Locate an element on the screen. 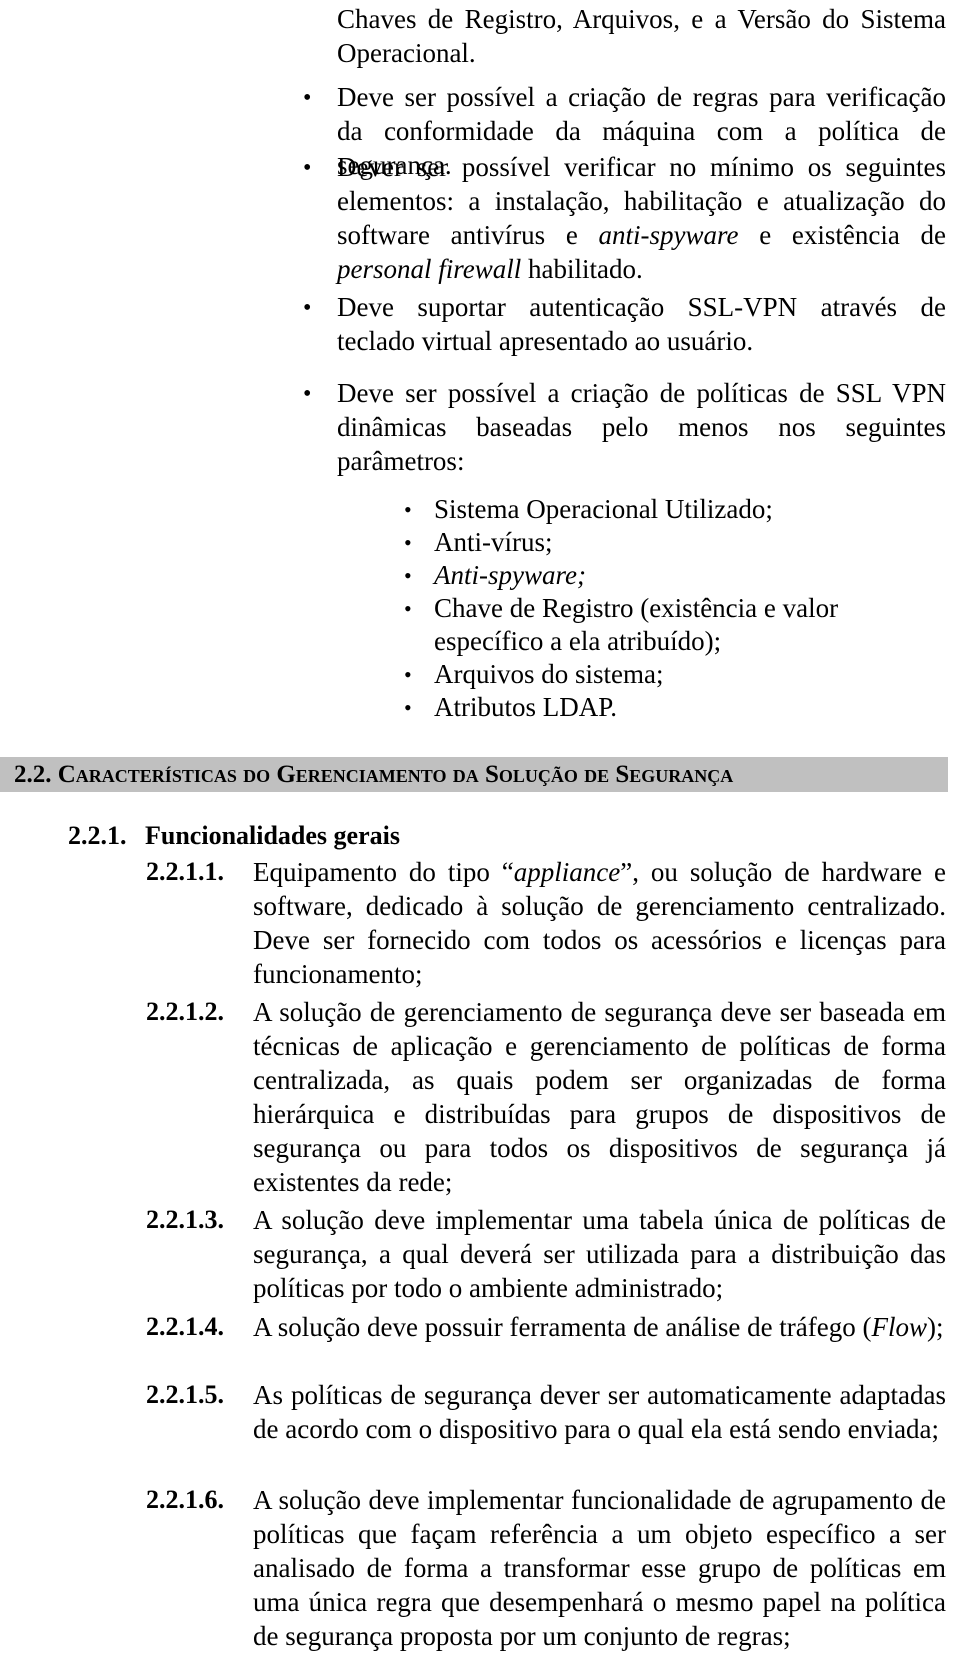  clause-number: 2.2.1.6. is located at coordinates (185, 1499).